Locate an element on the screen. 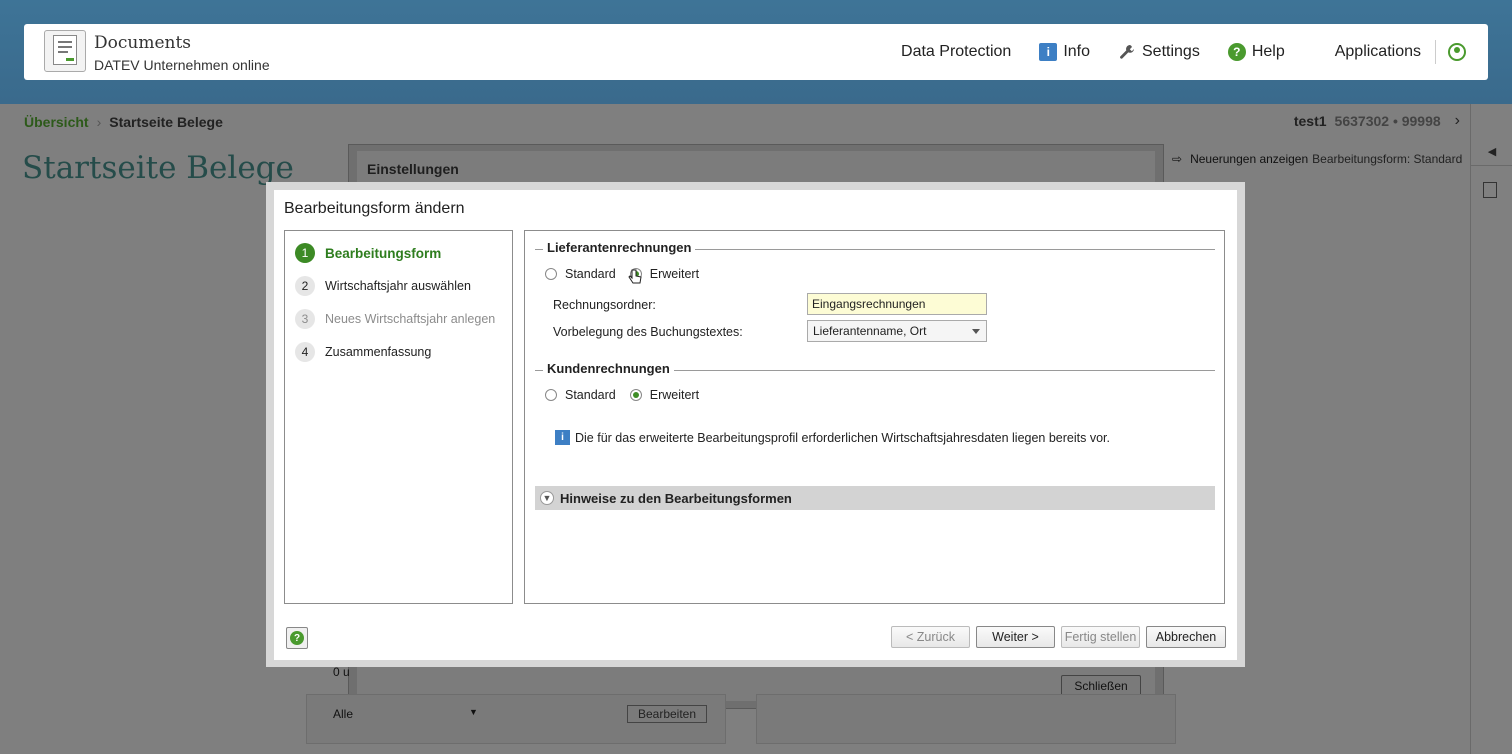 The image size is (1512, 754). bg-count-text: 0 u is located at coordinates (341, 672).